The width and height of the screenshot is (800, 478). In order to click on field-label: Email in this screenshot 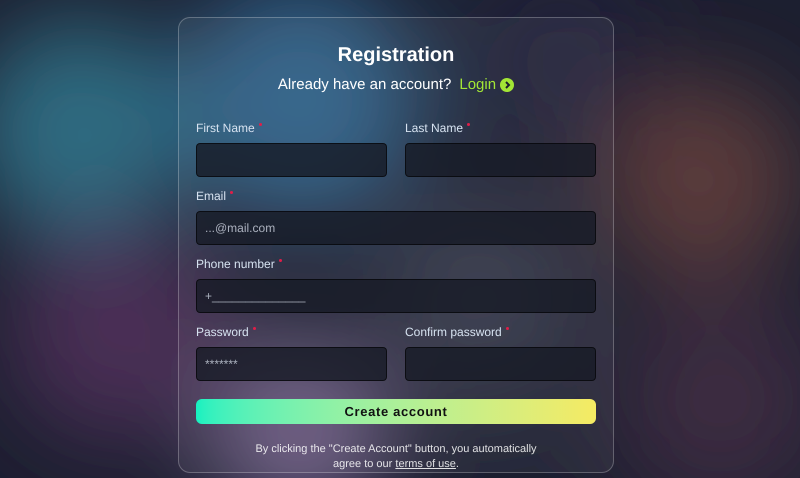, I will do `click(211, 196)`.